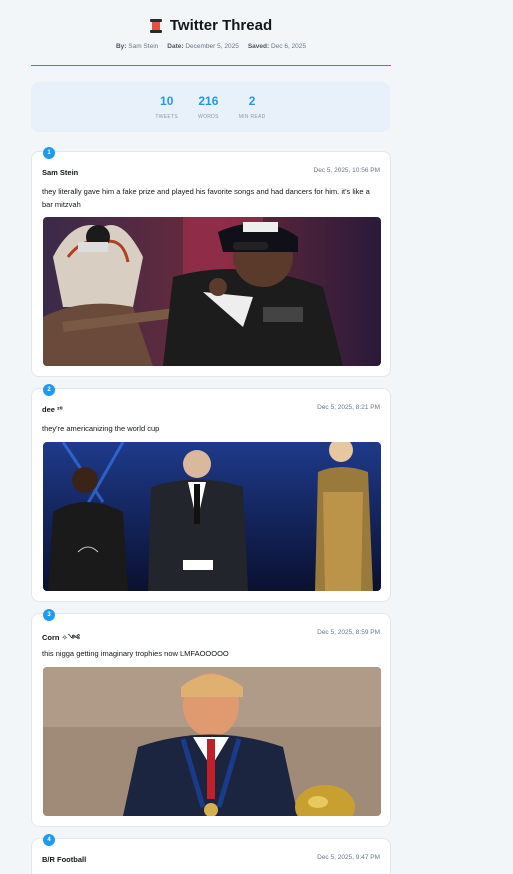 This screenshot has height=874, width=513. I want to click on stat-value: 10, so click(167, 101).